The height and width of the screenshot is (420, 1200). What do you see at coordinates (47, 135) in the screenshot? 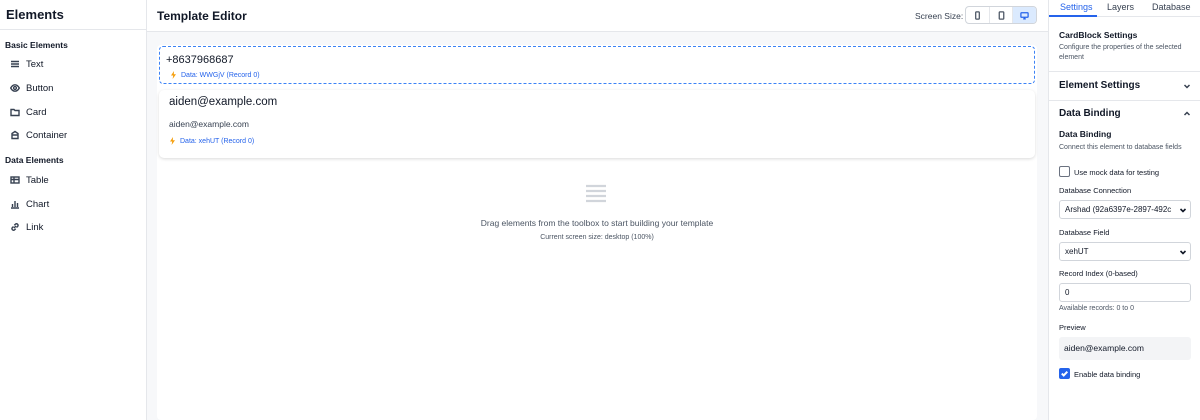
I see `element-label: Container` at bounding box center [47, 135].